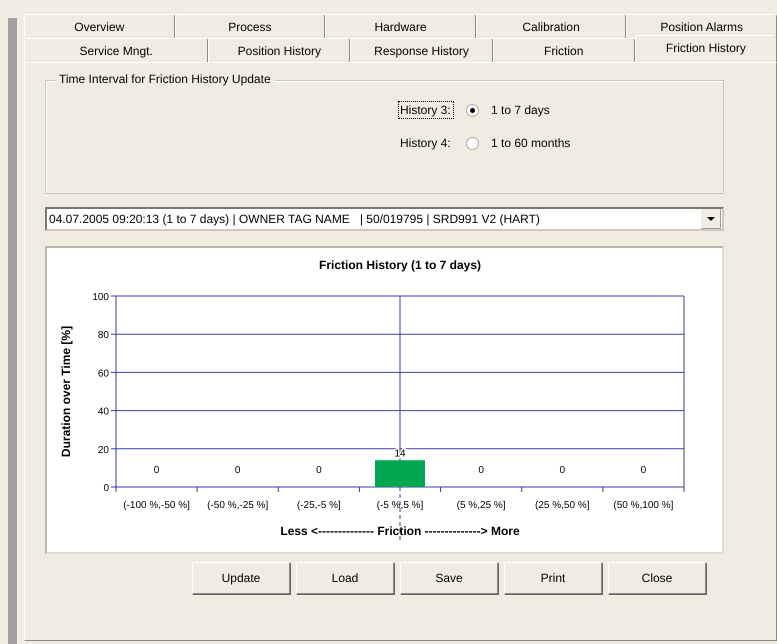 The width and height of the screenshot is (777, 644). Describe the element at coordinates (400, 531) in the screenshot. I see `x-axis-label: Less <-------------- Friction --------------> More` at that location.